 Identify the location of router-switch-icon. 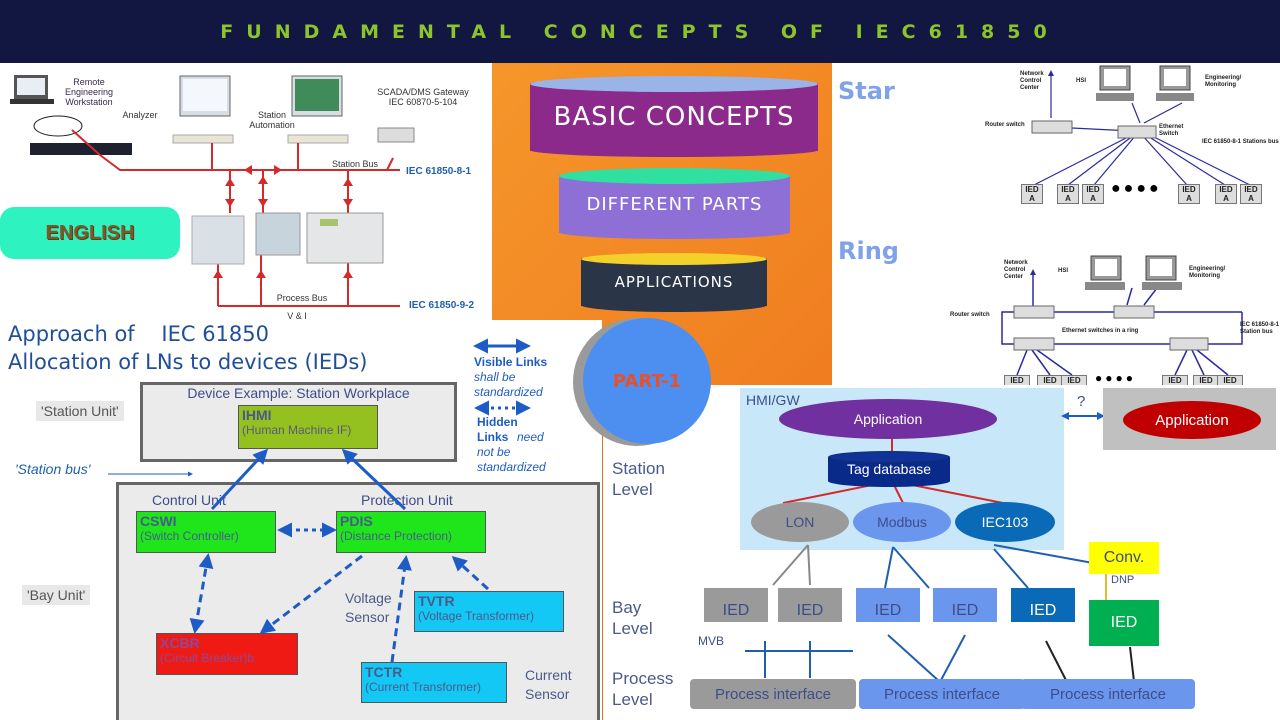
(1052, 127).